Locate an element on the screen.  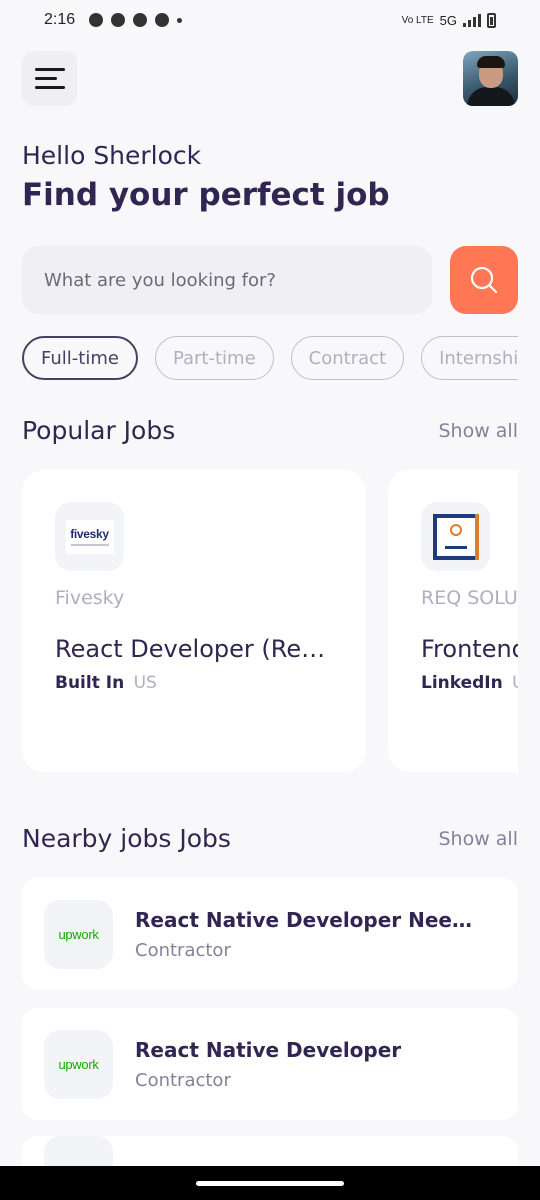
search-icon is located at coordinates (484, 280).